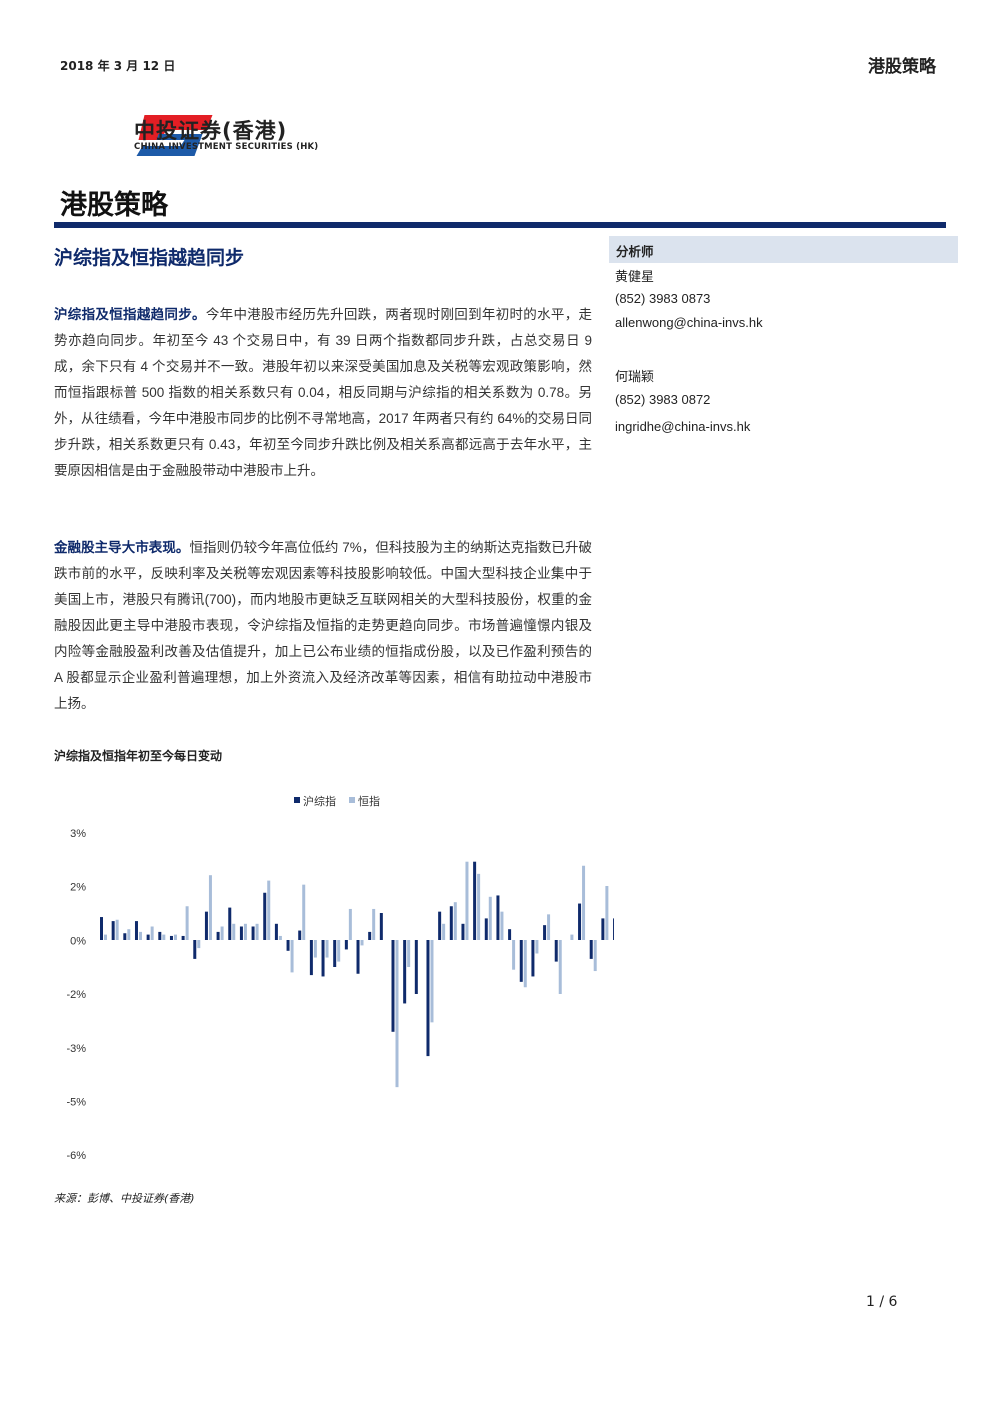  What do you see at coordinates (149, 258) in the screenshot?
I see `article-title: 沪综指及恒指越趋同步` at bounding box center [149, 258].